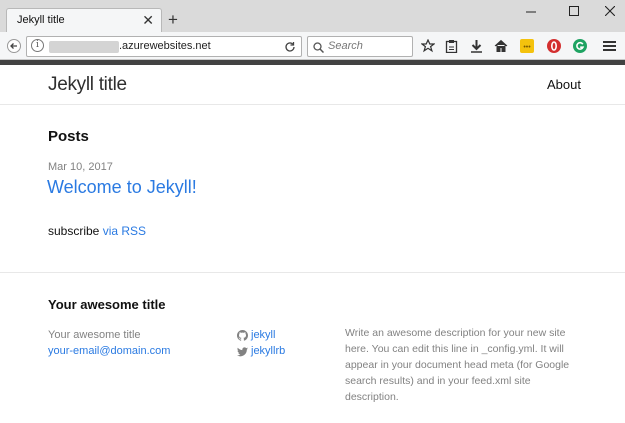 This screenshot has height=423, width=625. Describe the element at coordinates (574, 12) in the screenshot. I see `maximize-icon` at that location.